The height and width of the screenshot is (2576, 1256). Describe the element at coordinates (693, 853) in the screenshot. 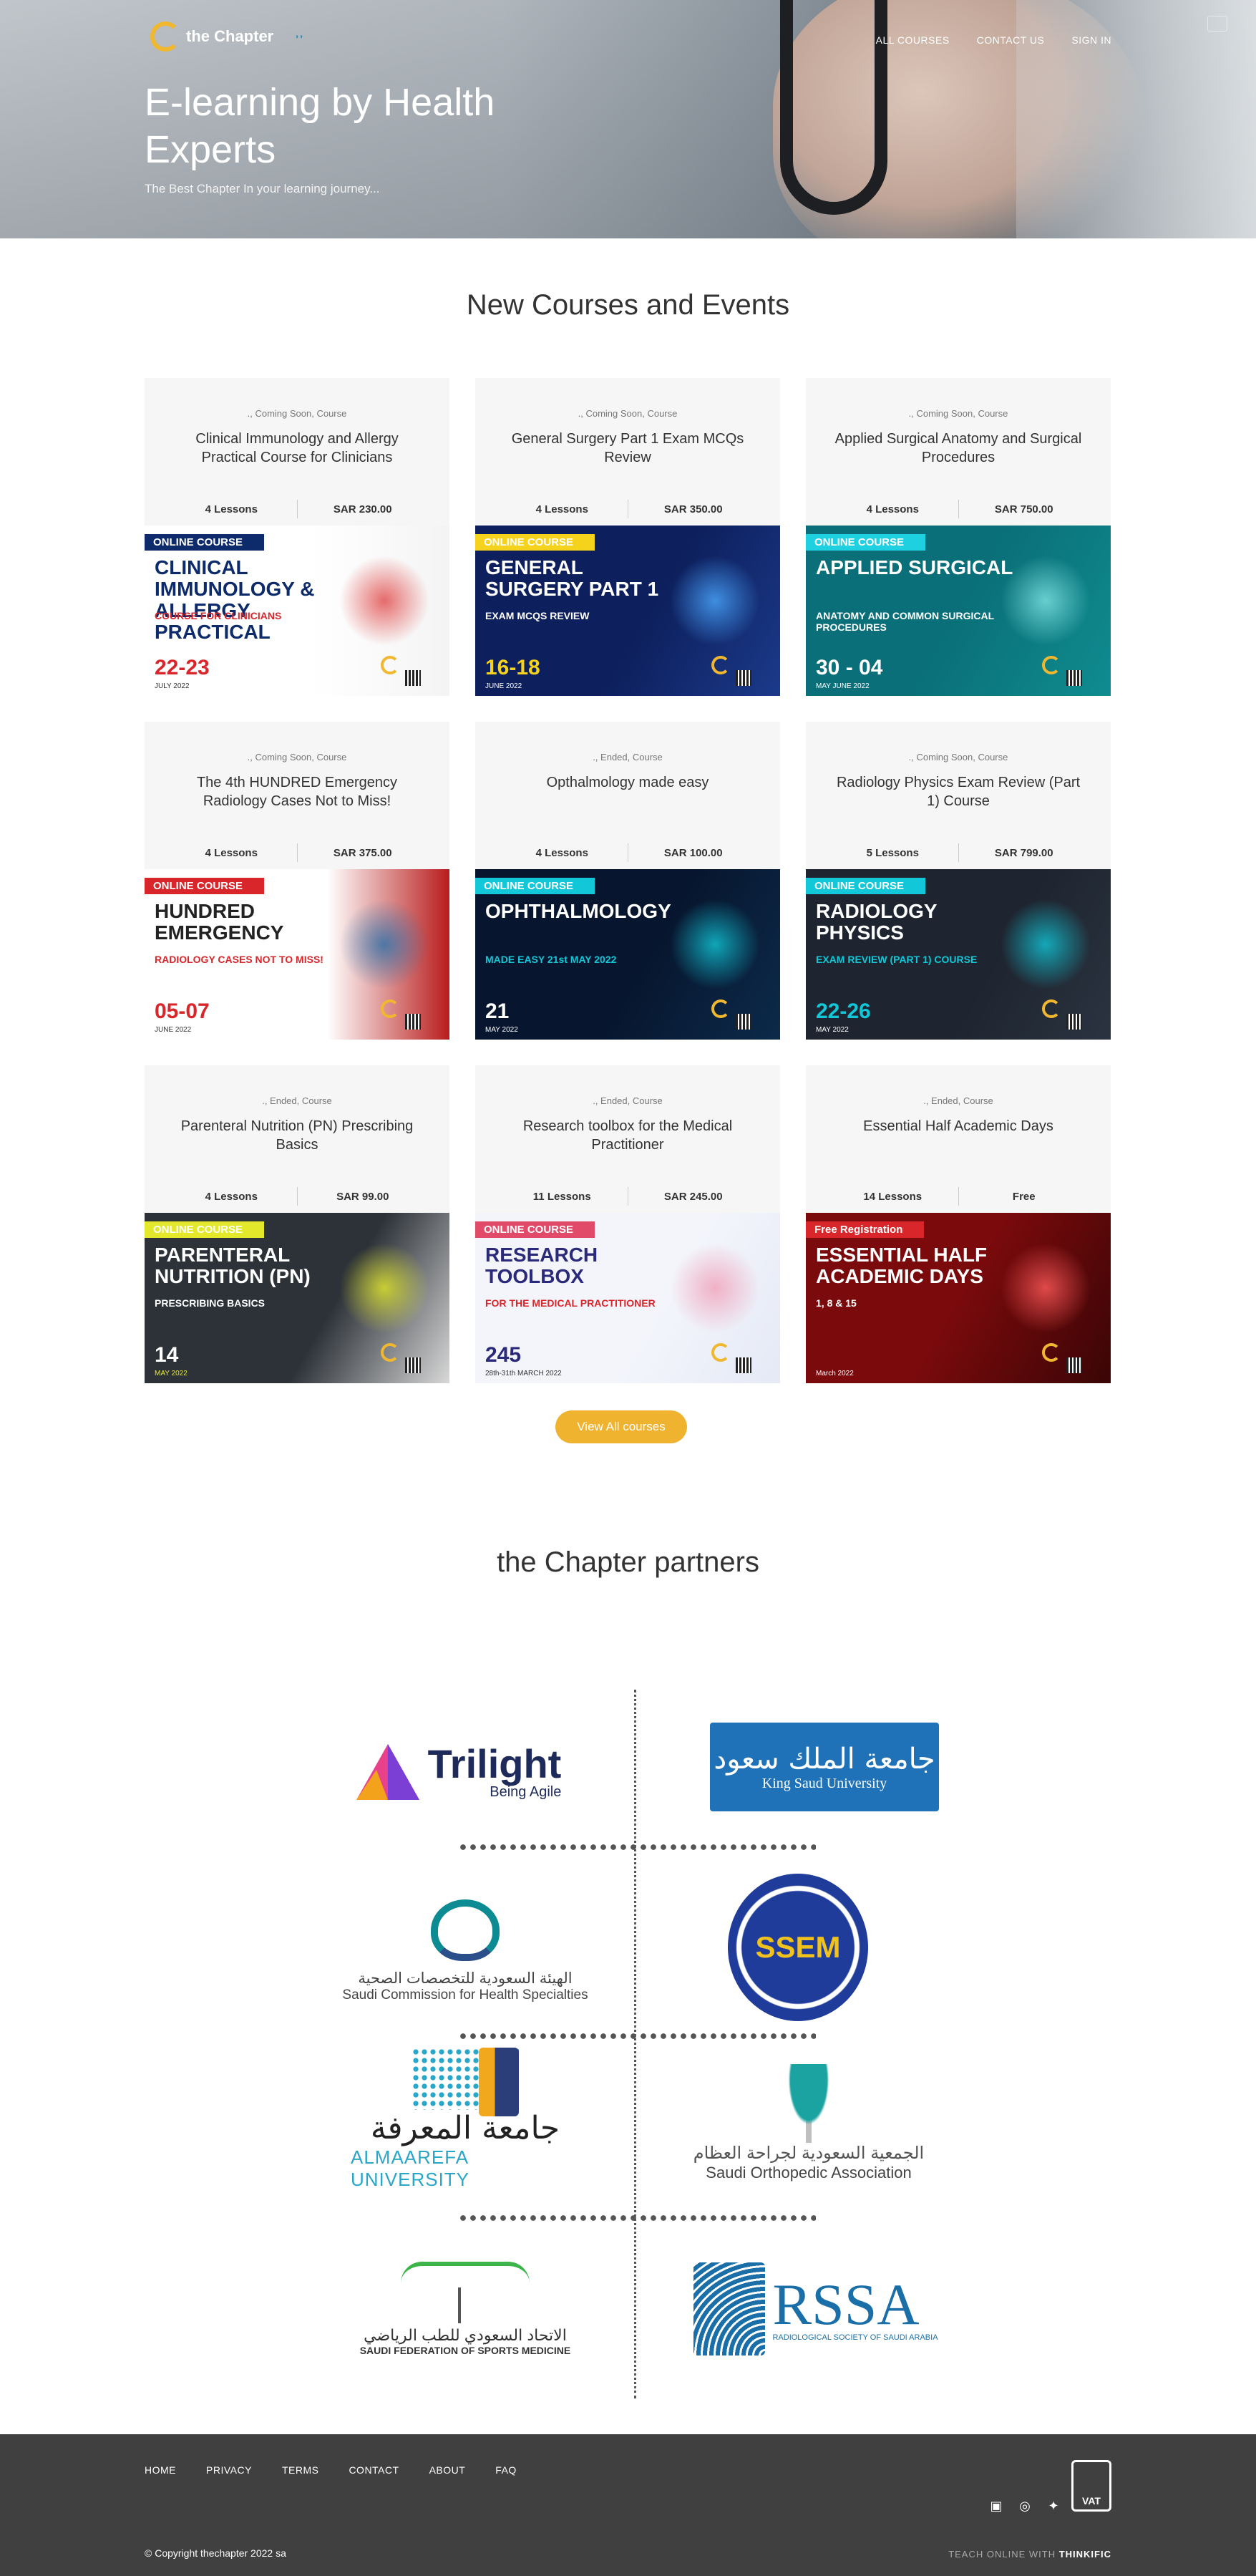

I see `course-price: SAR 100.00` at that location.